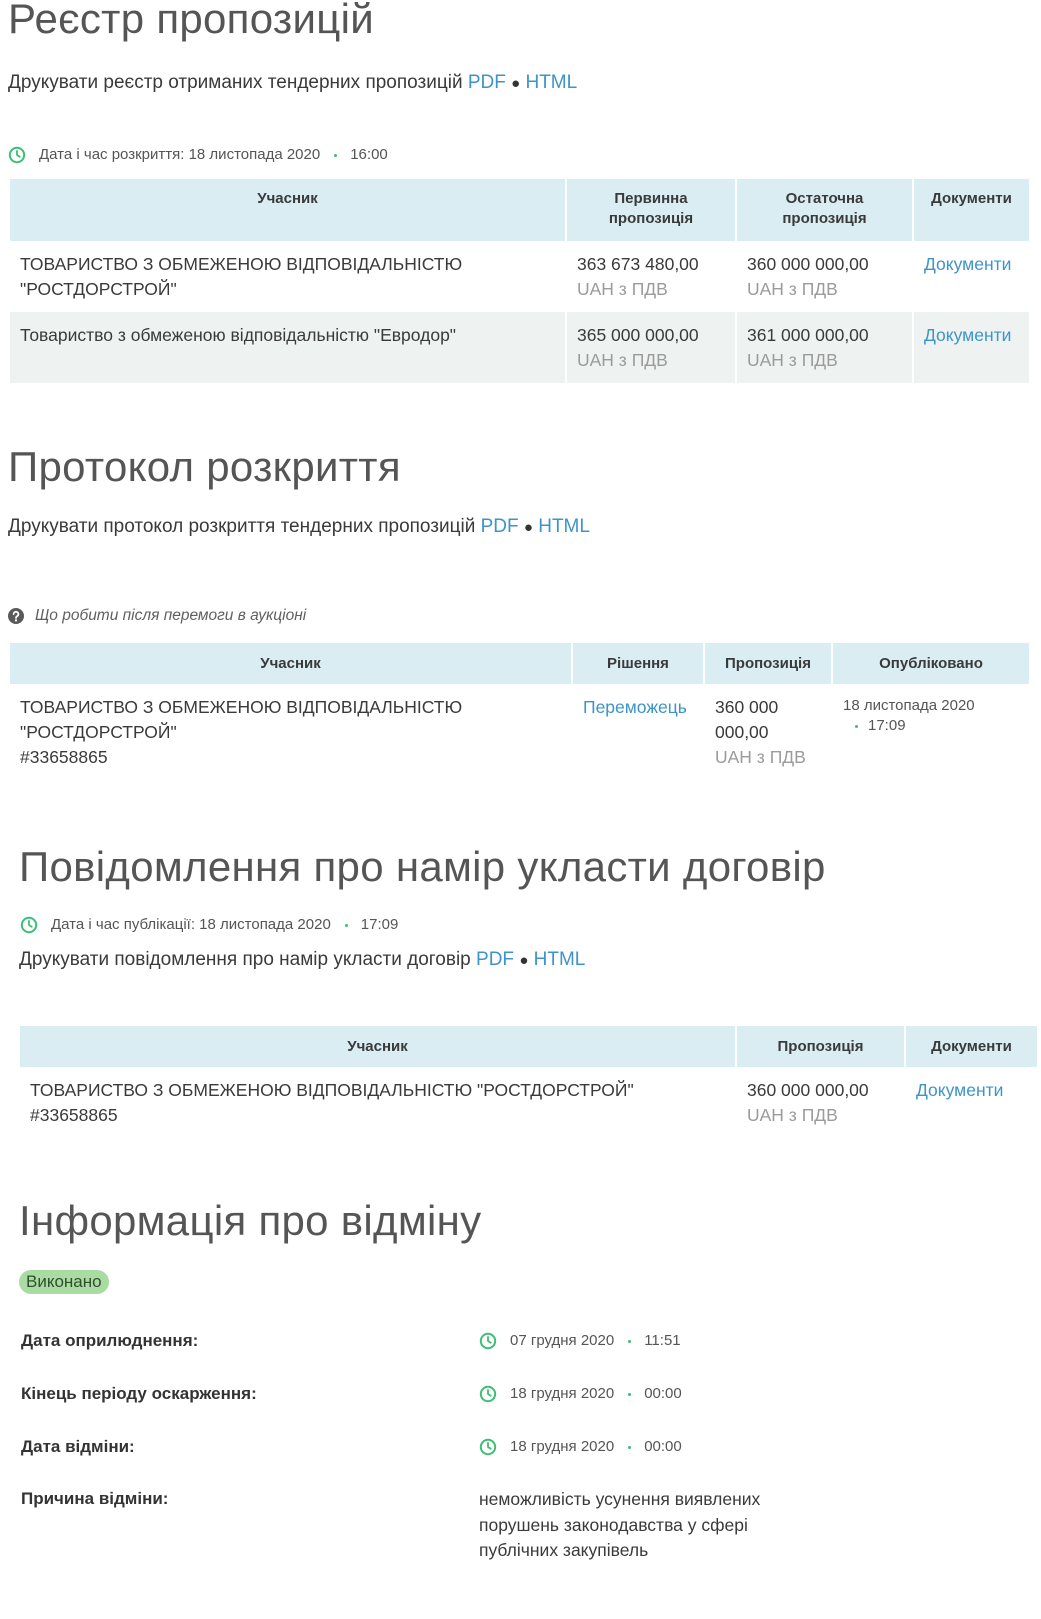 This screenshot has width=1041, height=1619. What do you see at coordinates (930, 663) in the screenshot?
I see `column-header-published: Опубліковано` at bounding box center [930, 663].